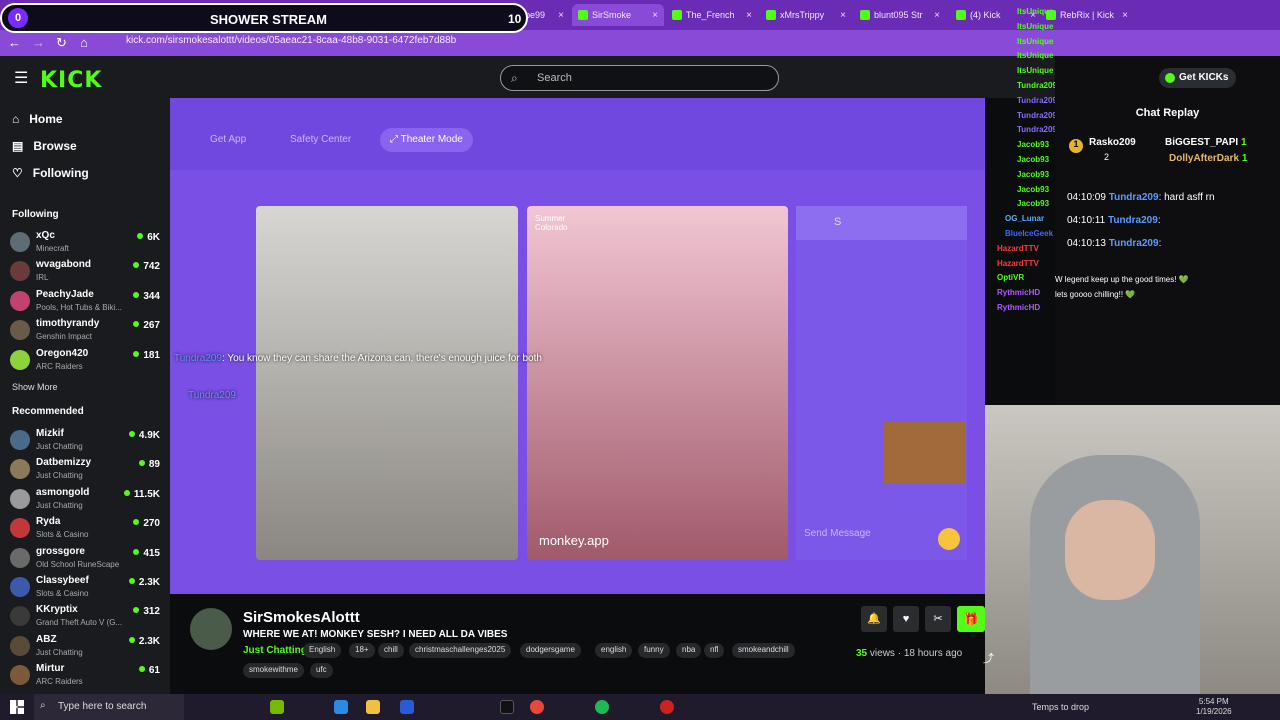 This screenshot has width=1280, height=720. Describe the element at coordinates (86, 589) in the screenshot. I see `channel-item: Classybeef Slots & Casino 2.3K` at that location.